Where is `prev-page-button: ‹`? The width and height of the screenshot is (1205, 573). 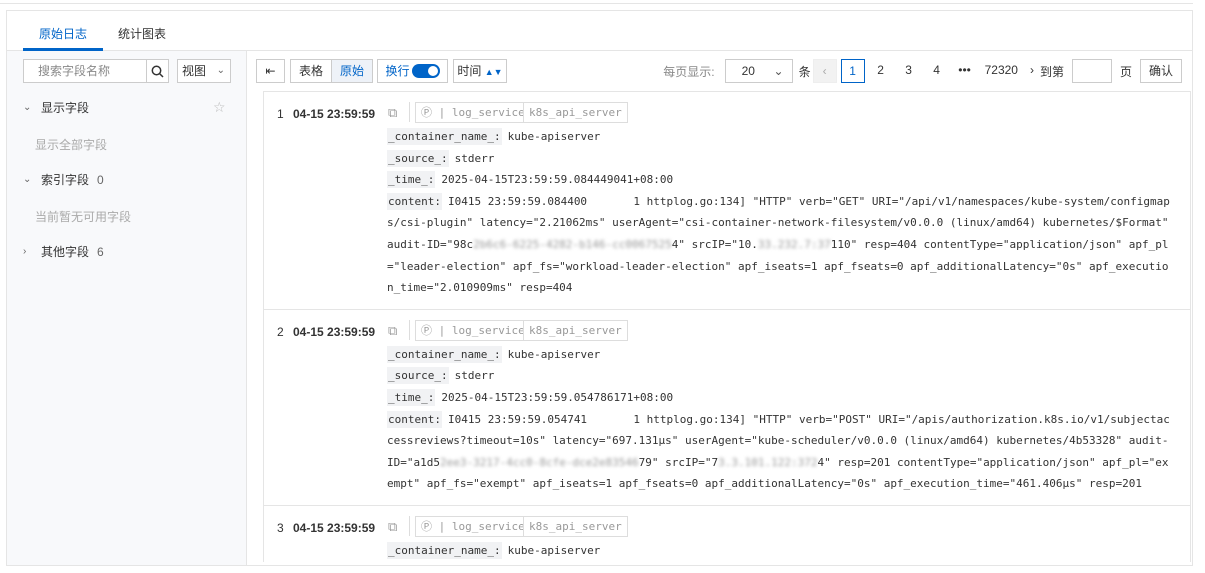
prev-page-button: ‹ is located at coordinates (824, 71).